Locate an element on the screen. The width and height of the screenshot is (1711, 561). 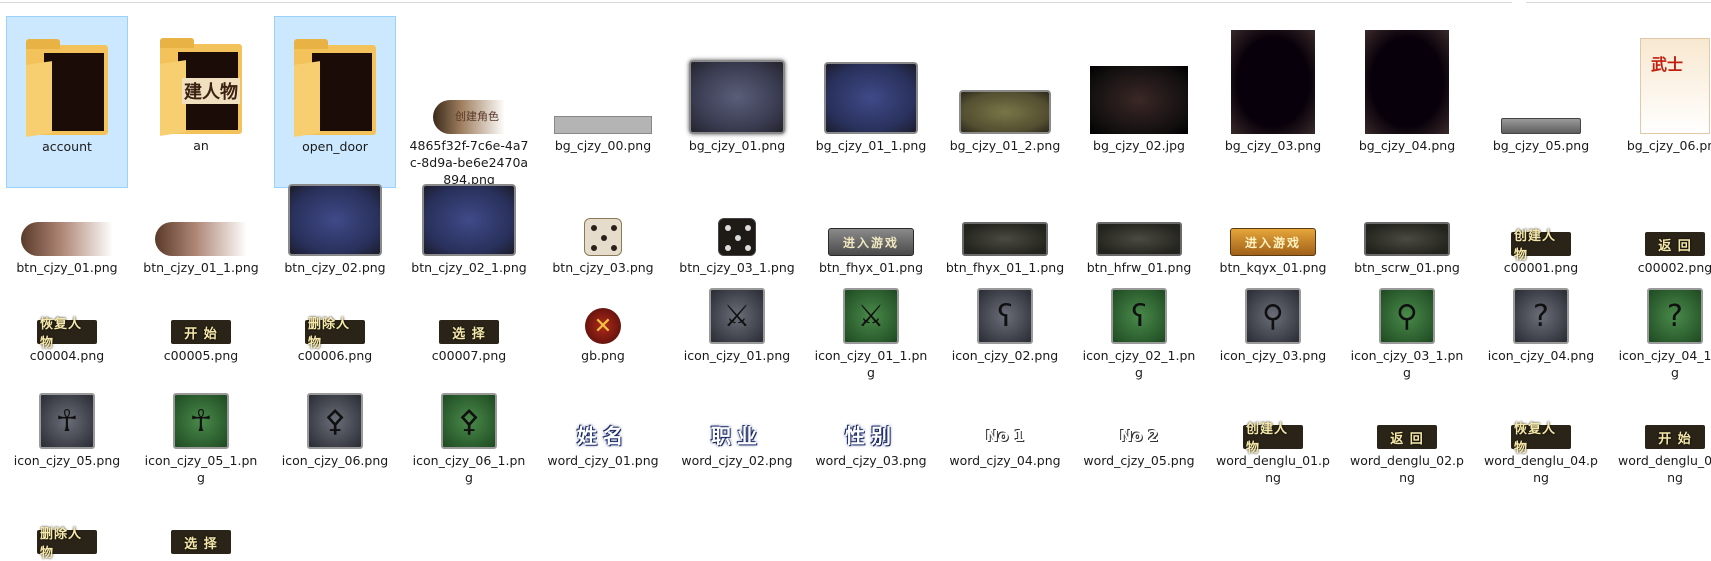
file-item: 创建人物 word_denglu_01.png is located at coordinates (1273, 434).